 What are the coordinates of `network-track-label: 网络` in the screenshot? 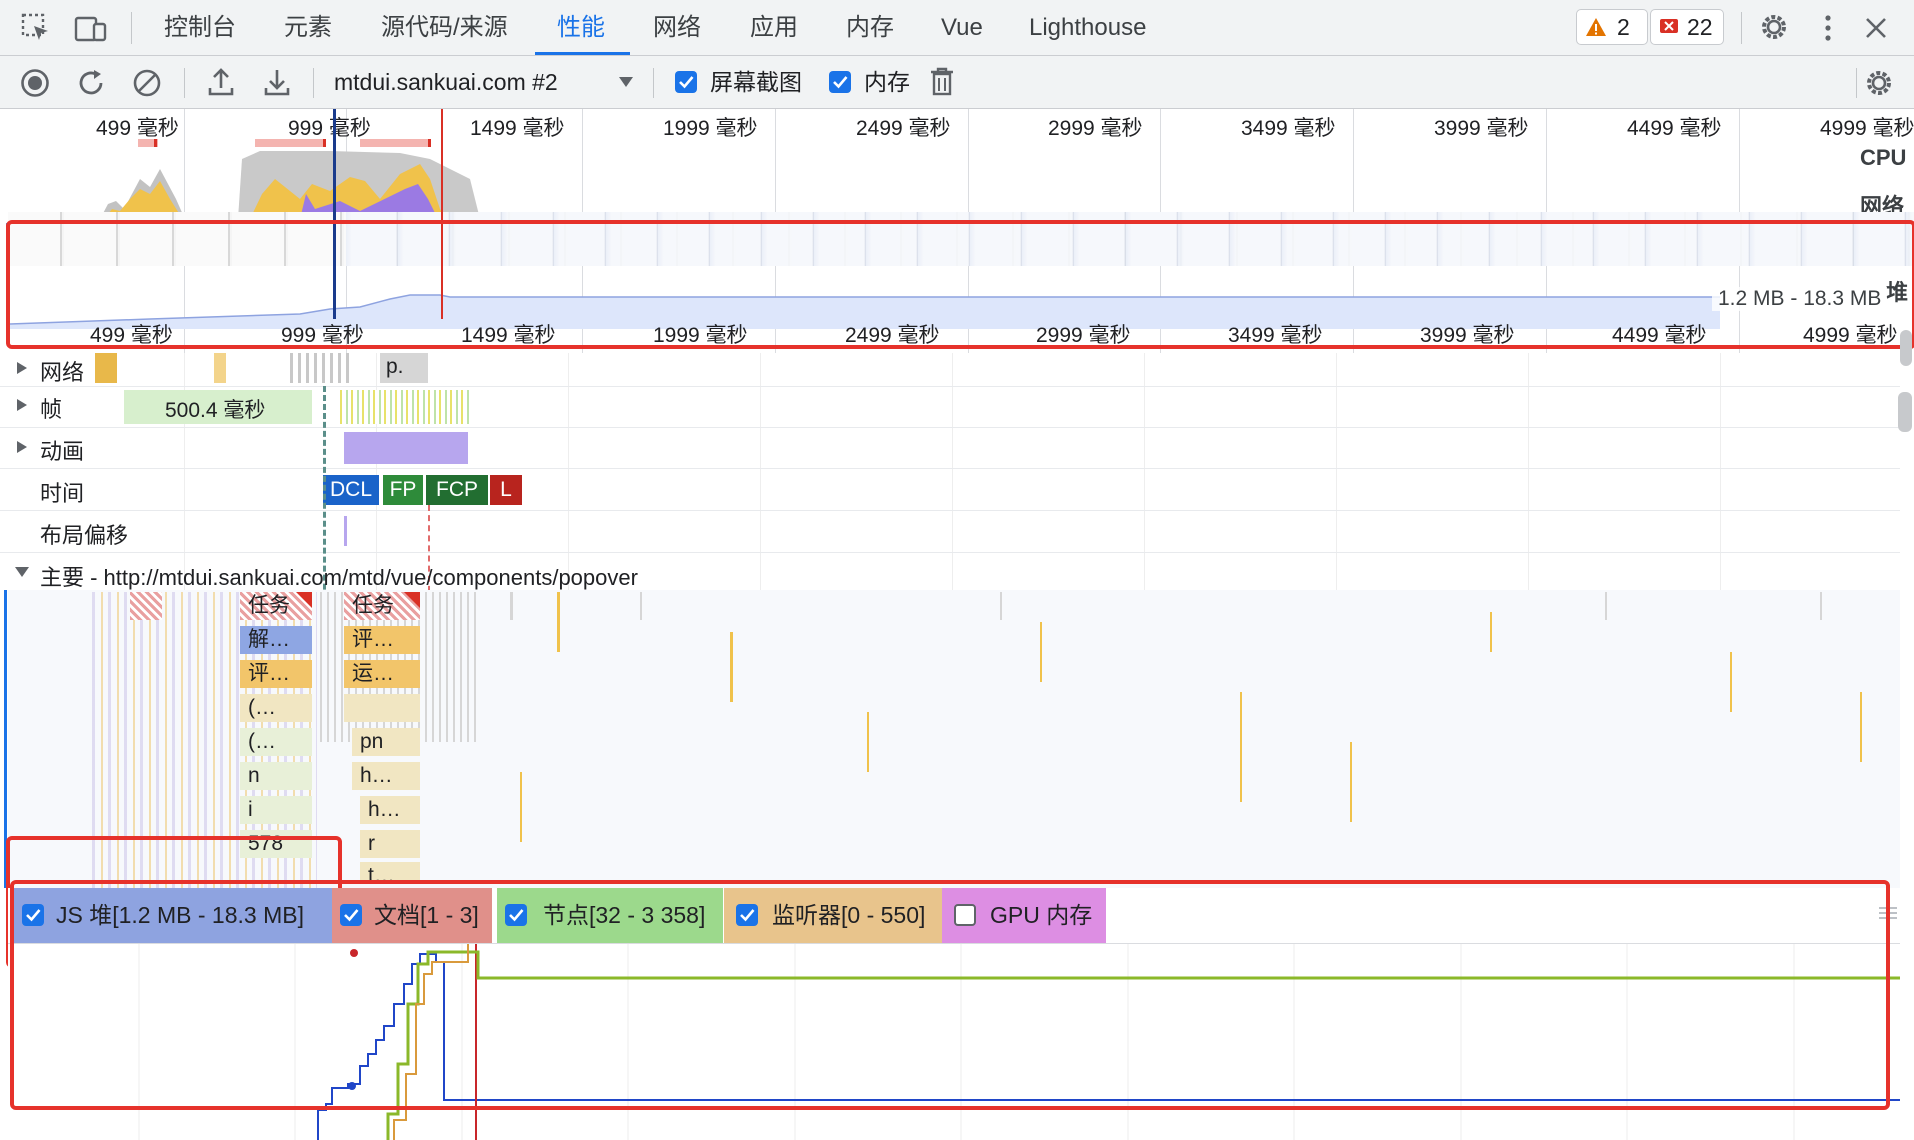 It's located at (62, 371).